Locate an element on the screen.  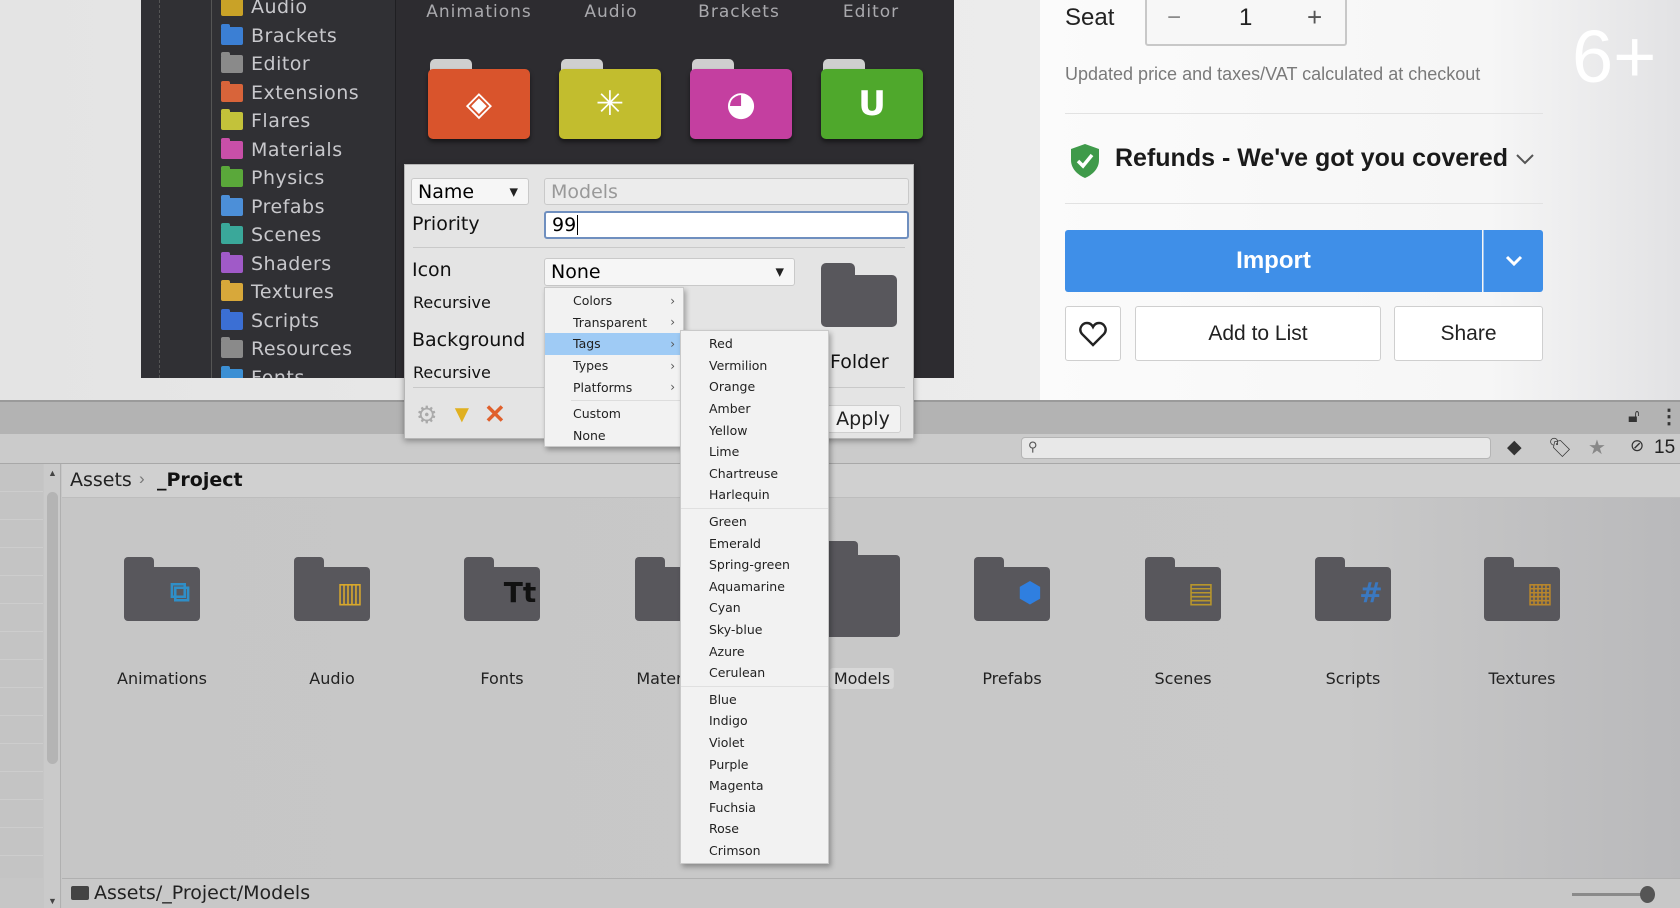
menu-item-label: Transparent is located at coordinates (610, 322).